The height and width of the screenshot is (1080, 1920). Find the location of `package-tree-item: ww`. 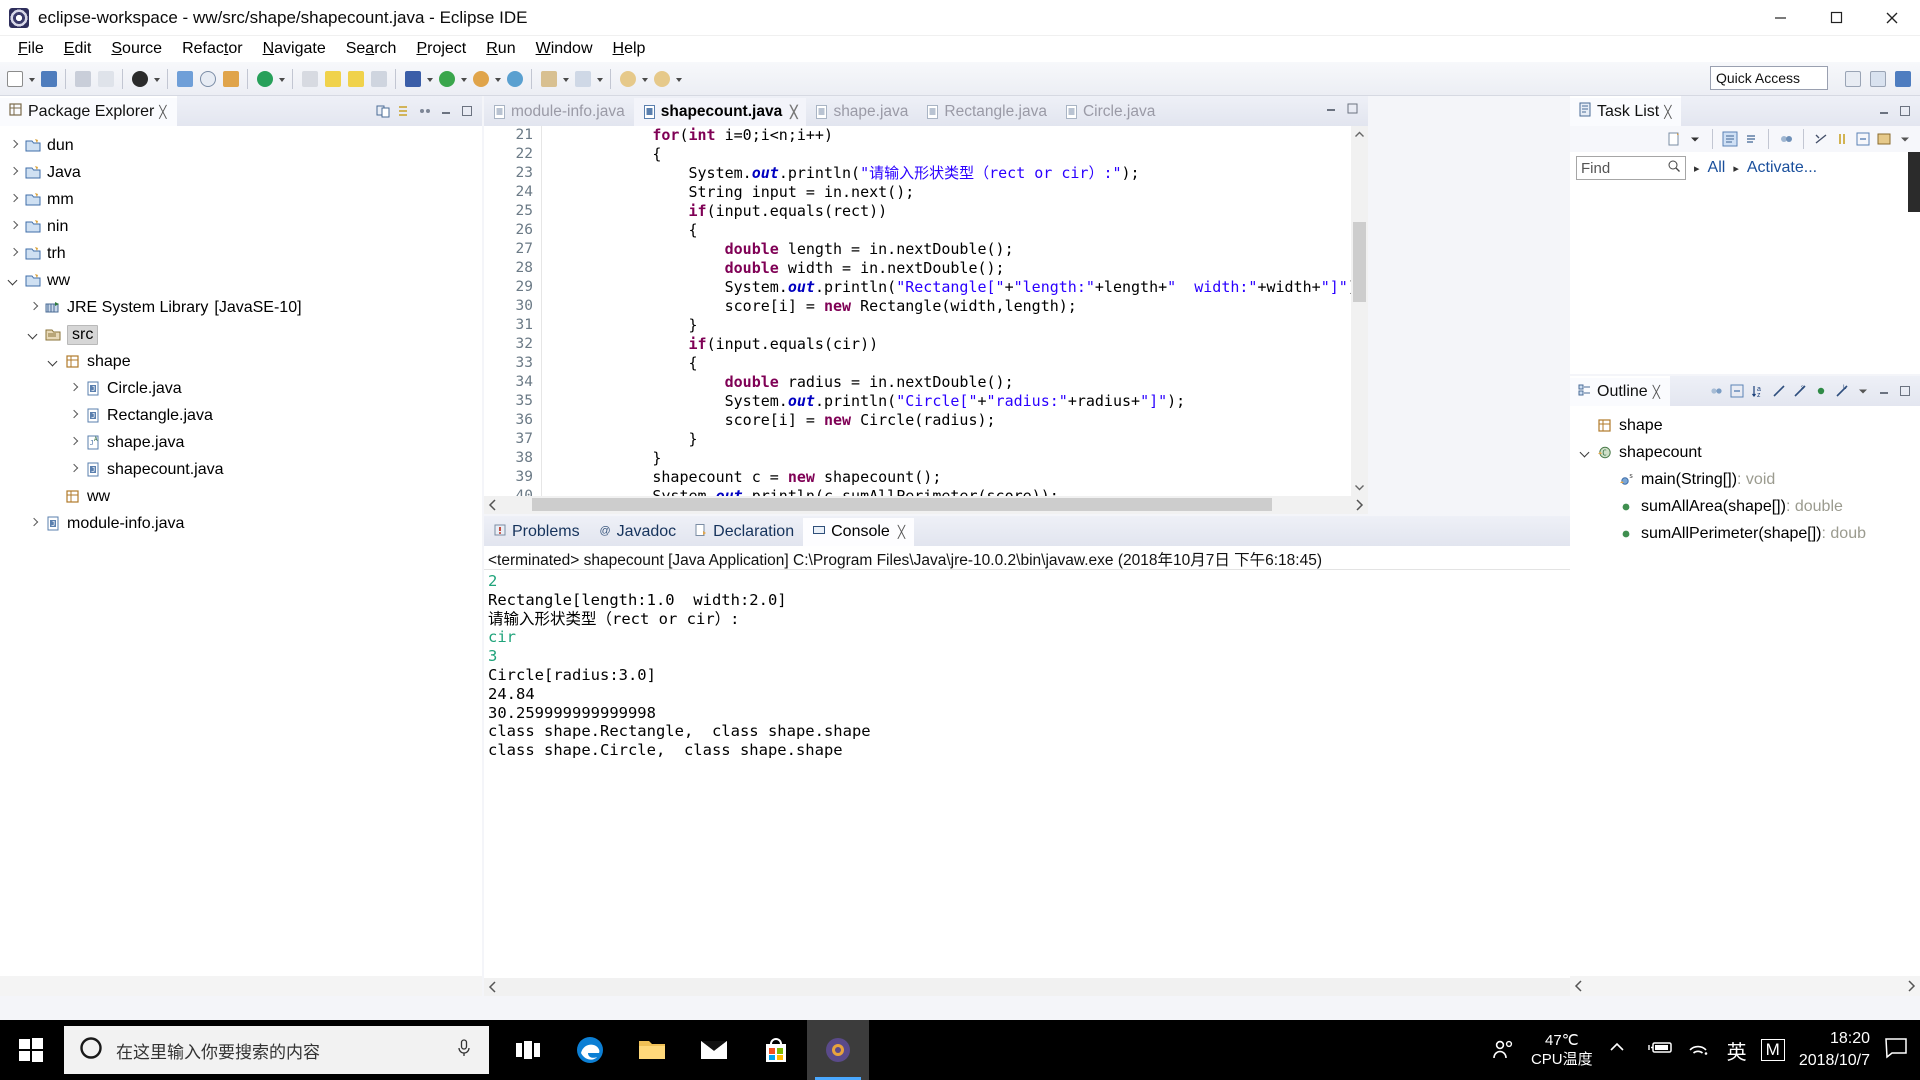

package-tree-item: ww is located at coordinates (241, 496).